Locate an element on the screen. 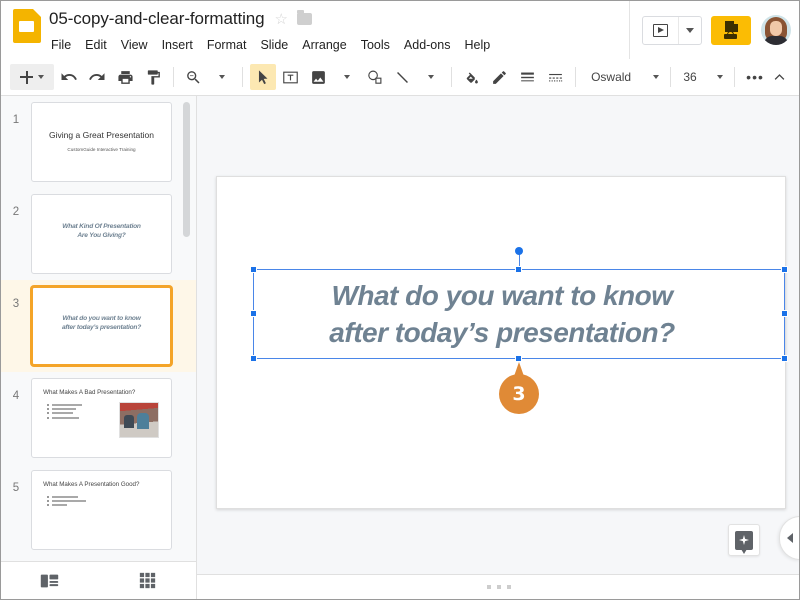 This screenshot has width=800, height=600. border-dash-icon is located at coordinates (555, 77).